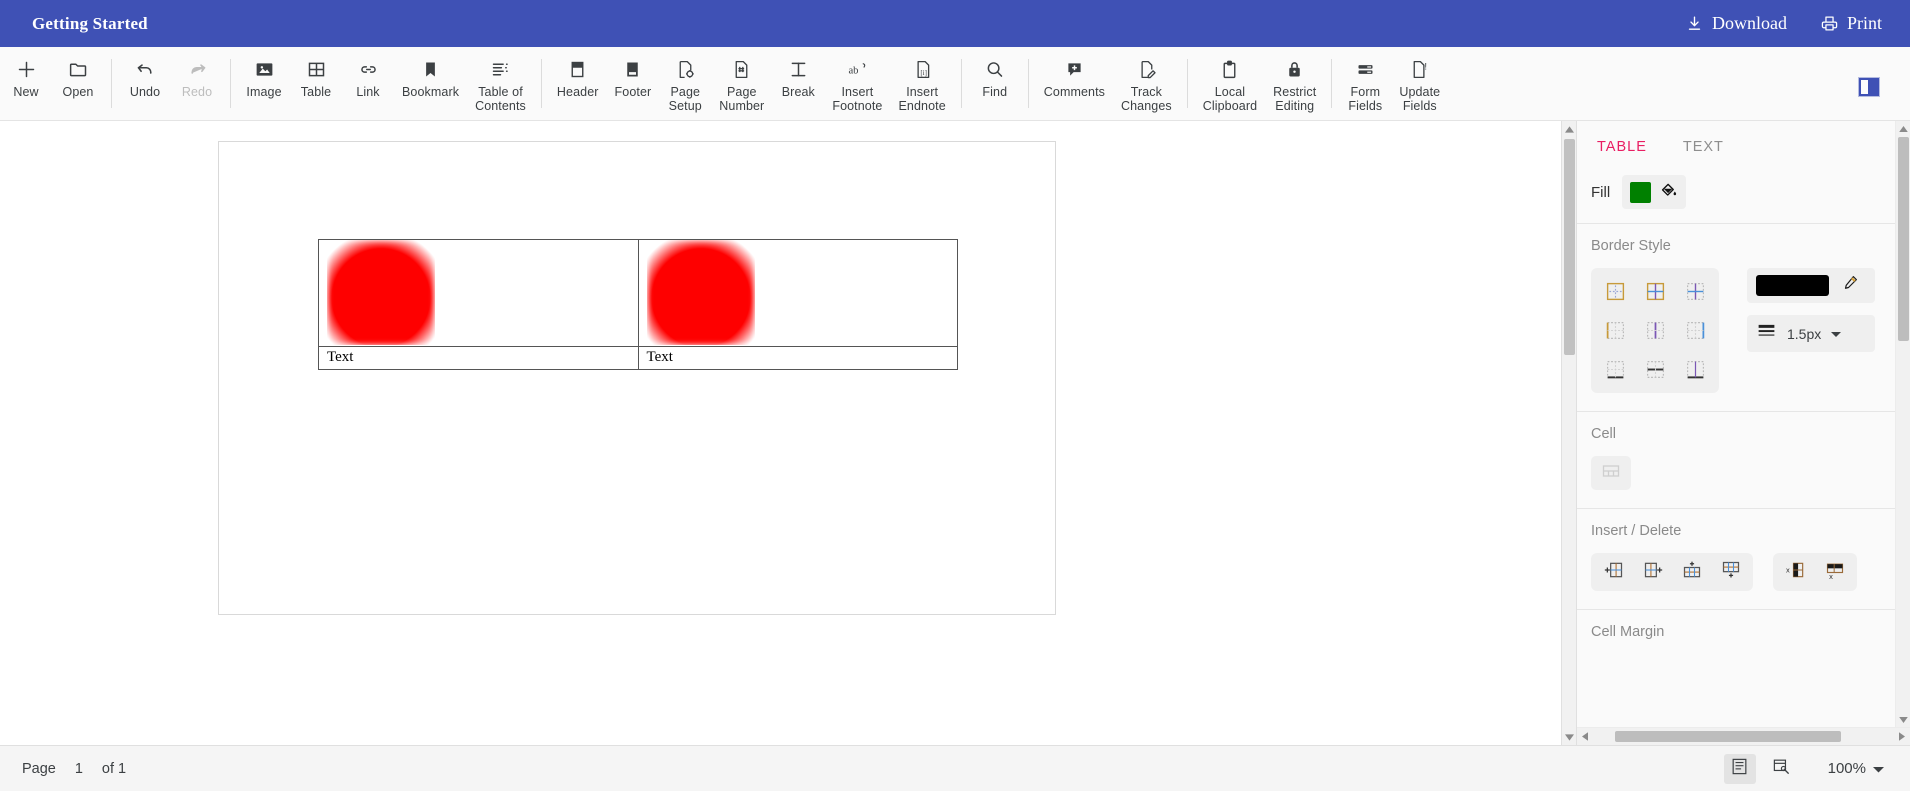 The height and width of the screenshot is (791, 1910). What do you see at coordinates (1568, 433) in the screenshot?
I see `document-vertical-scrollbar` at bounding box center [1568, 433].